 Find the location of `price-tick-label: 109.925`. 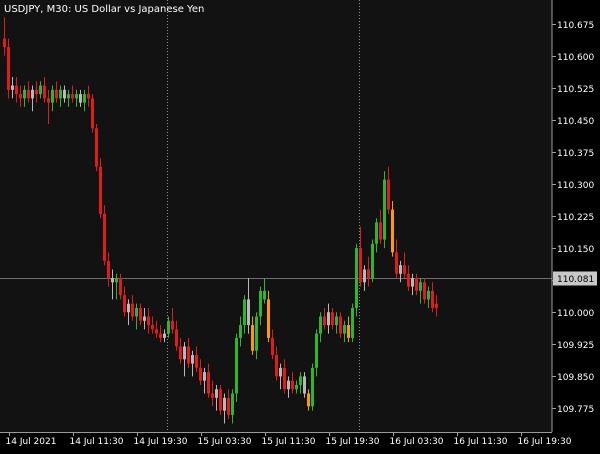

price-tick-label: 109.925 is located at coordinates (575, 346).